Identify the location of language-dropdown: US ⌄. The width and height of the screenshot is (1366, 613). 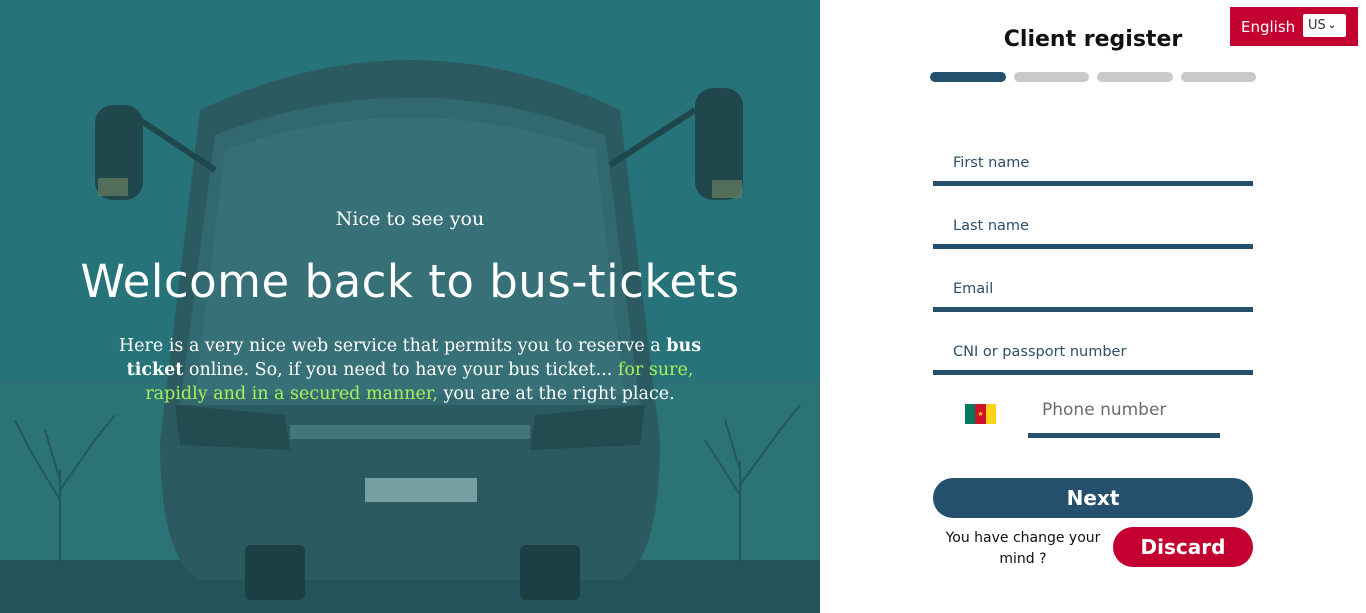
(1324, 25).